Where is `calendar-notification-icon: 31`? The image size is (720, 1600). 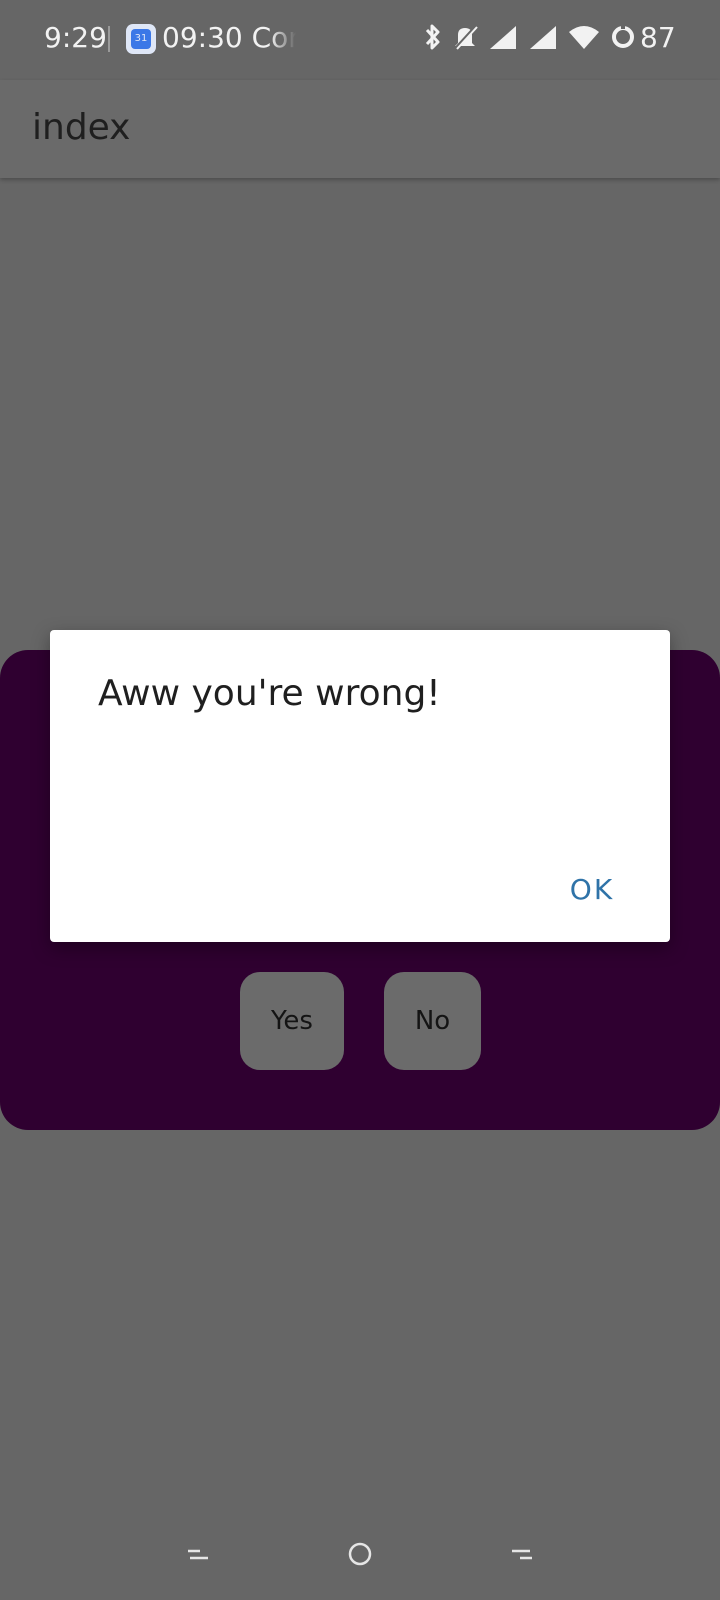 calendar-notification-icon: 31 is located at coordinates (141, 39).